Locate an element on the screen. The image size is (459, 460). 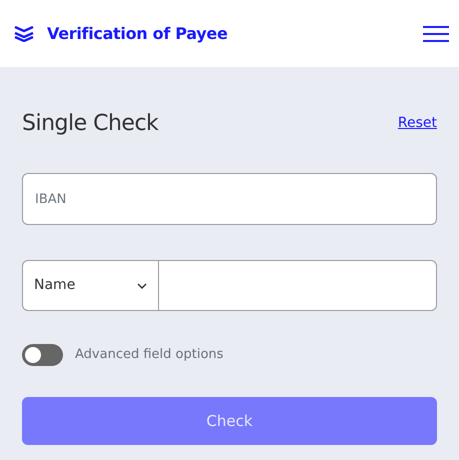
layers-chevron-icon is located at coordinates (24, 33).